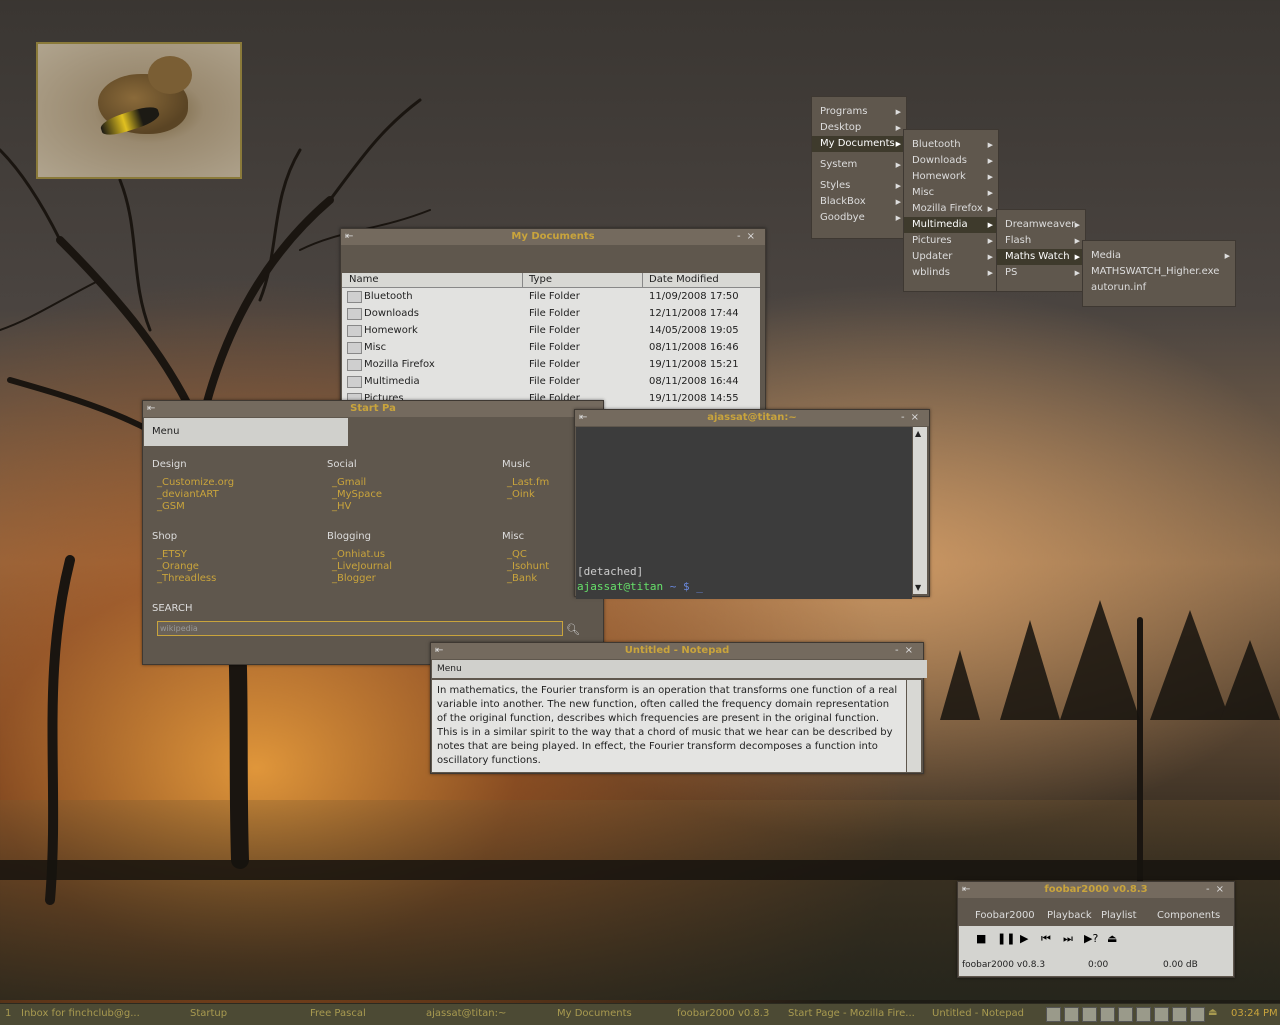 The height and width of the screenshot is (1025, 1280). I want to click on menu-item-goodbye: Goodbye ▶, so click(859, 218).